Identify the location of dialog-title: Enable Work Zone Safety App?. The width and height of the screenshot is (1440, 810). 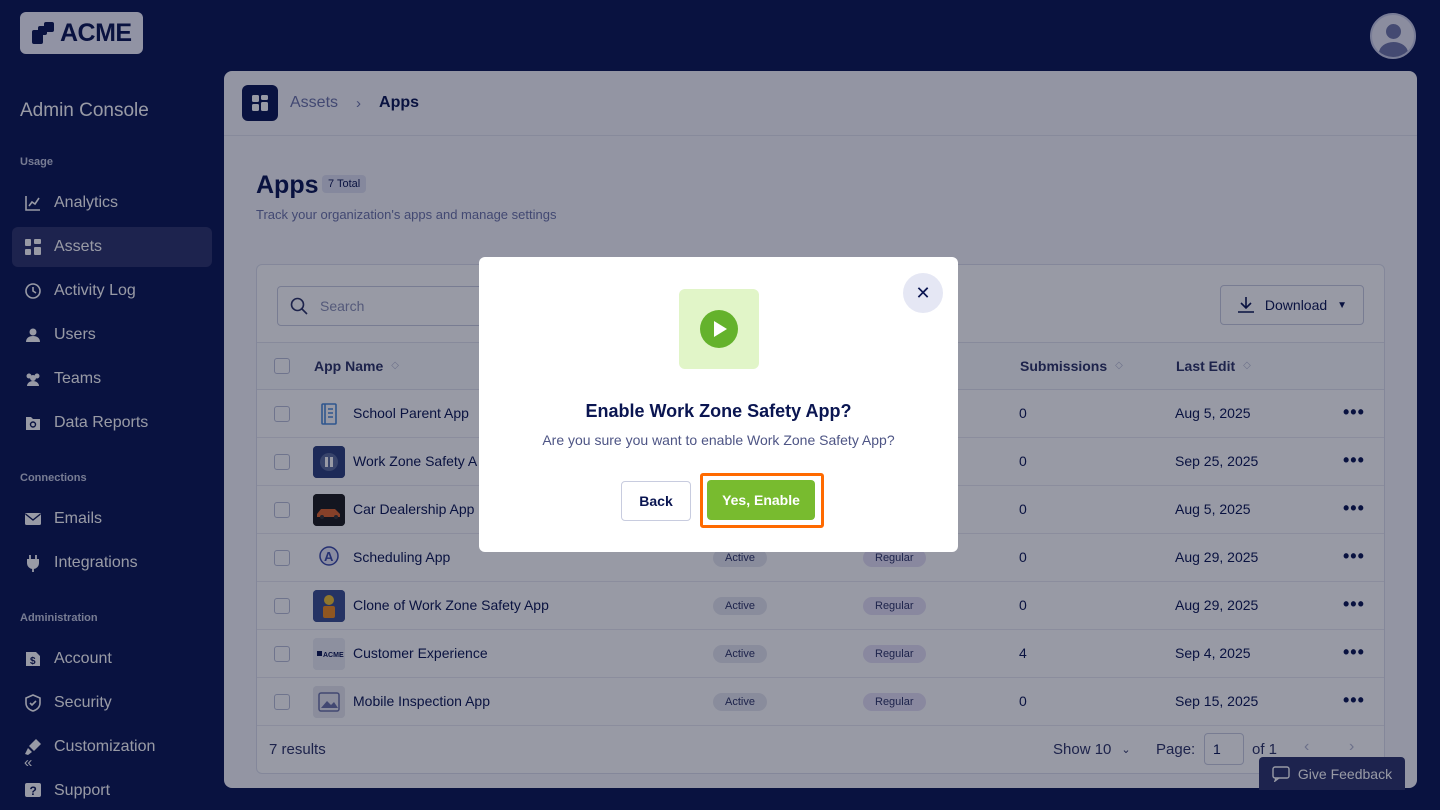
(718, 411).